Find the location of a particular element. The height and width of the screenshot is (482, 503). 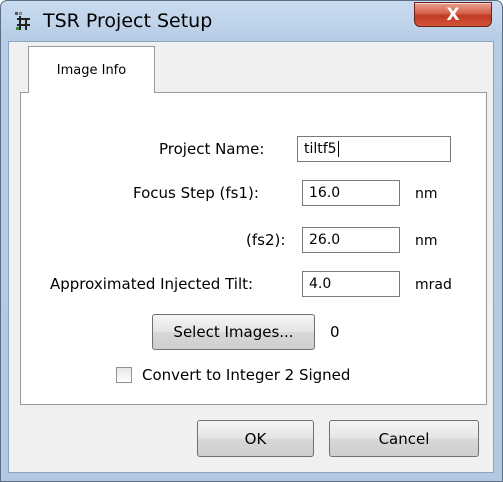

close-button: X is located at coordinates (453, 14).